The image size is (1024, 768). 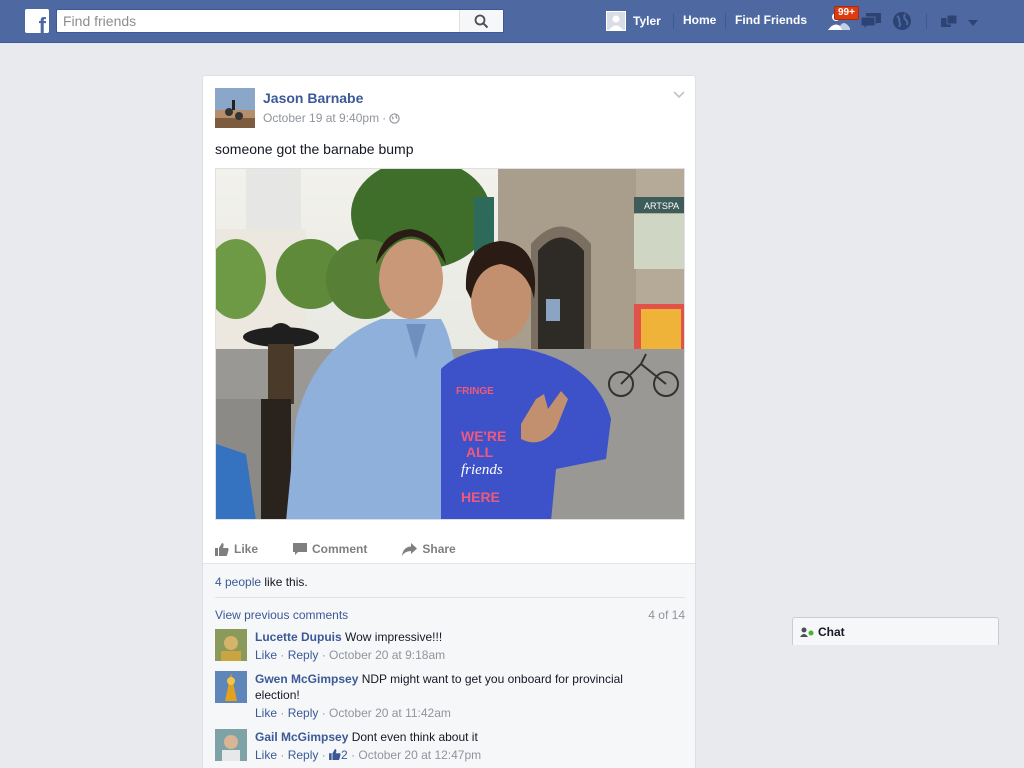 I want to click on comment-footer: Like · Reply · October 20 at 11:42am, so click(x=353, y=713).